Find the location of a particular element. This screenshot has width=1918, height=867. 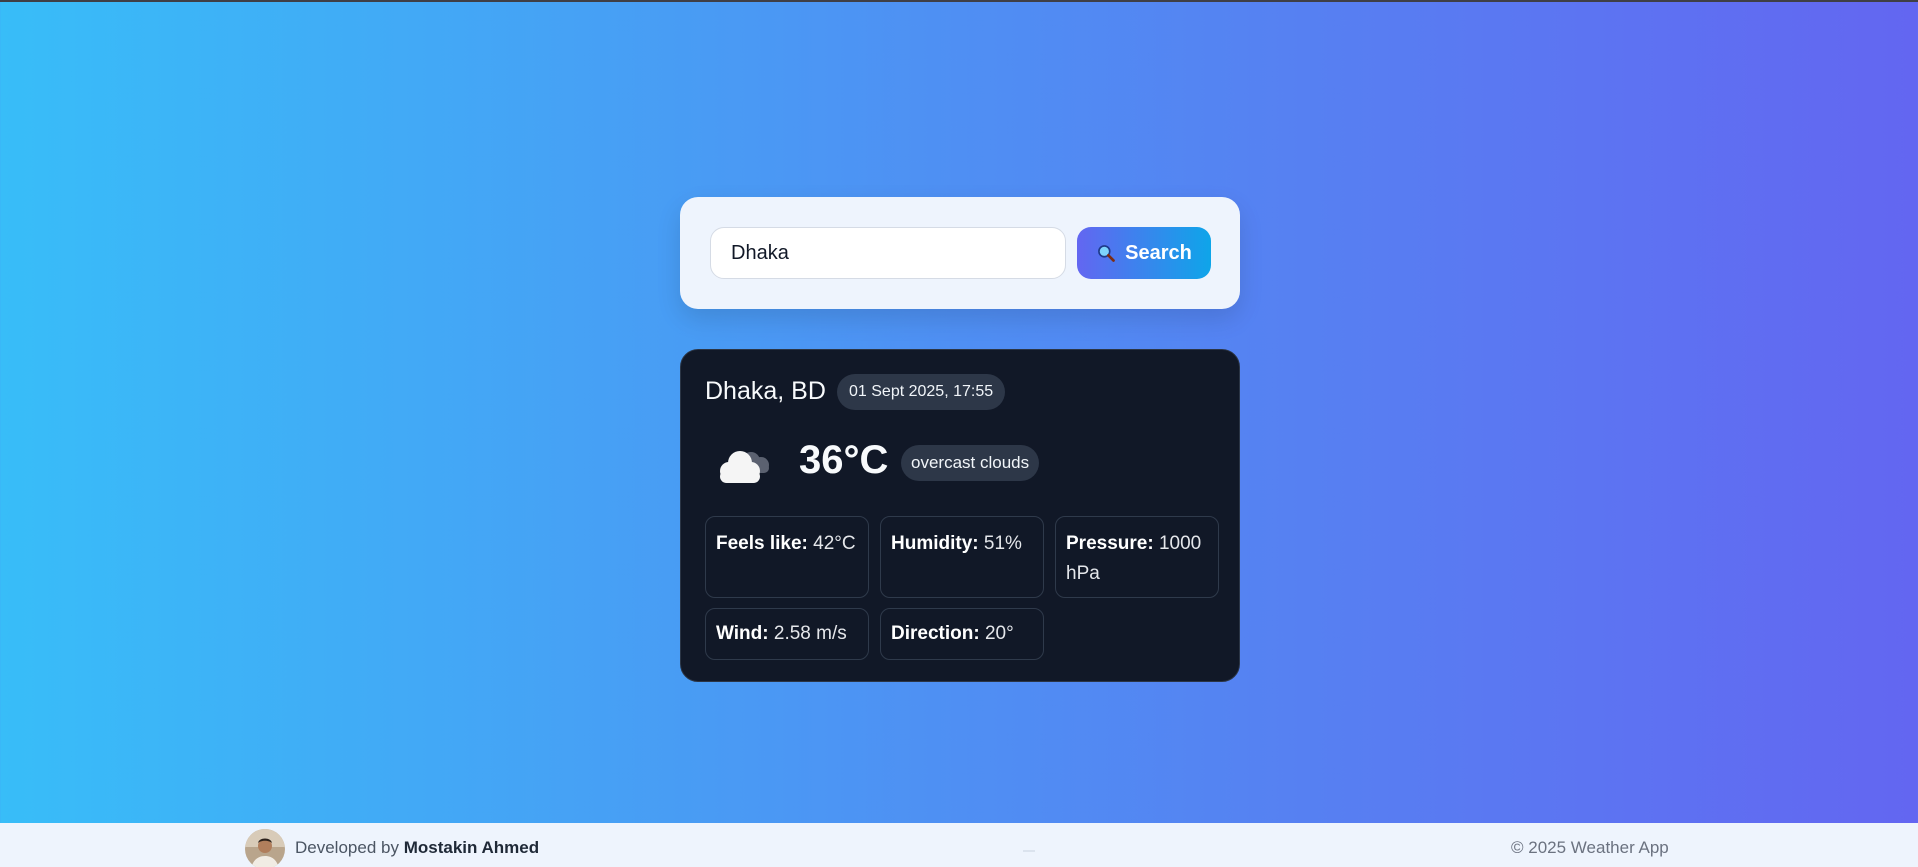

stat-value: 20° is located at coordinates (999, 633).